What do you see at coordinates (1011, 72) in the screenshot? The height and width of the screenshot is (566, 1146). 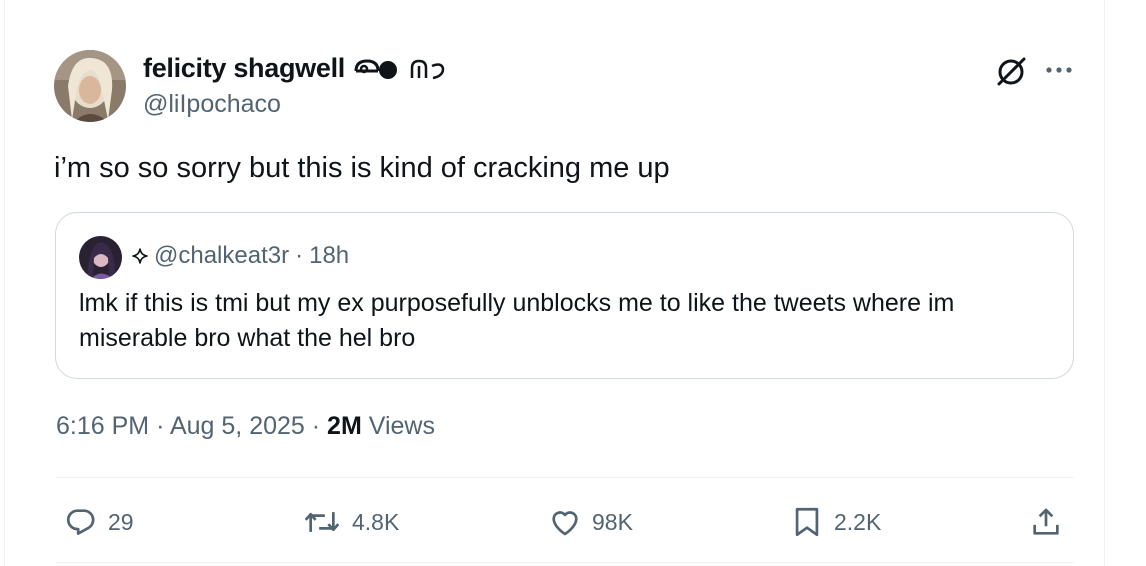 I see `grok-icon` at bounding box center [1011, 72].